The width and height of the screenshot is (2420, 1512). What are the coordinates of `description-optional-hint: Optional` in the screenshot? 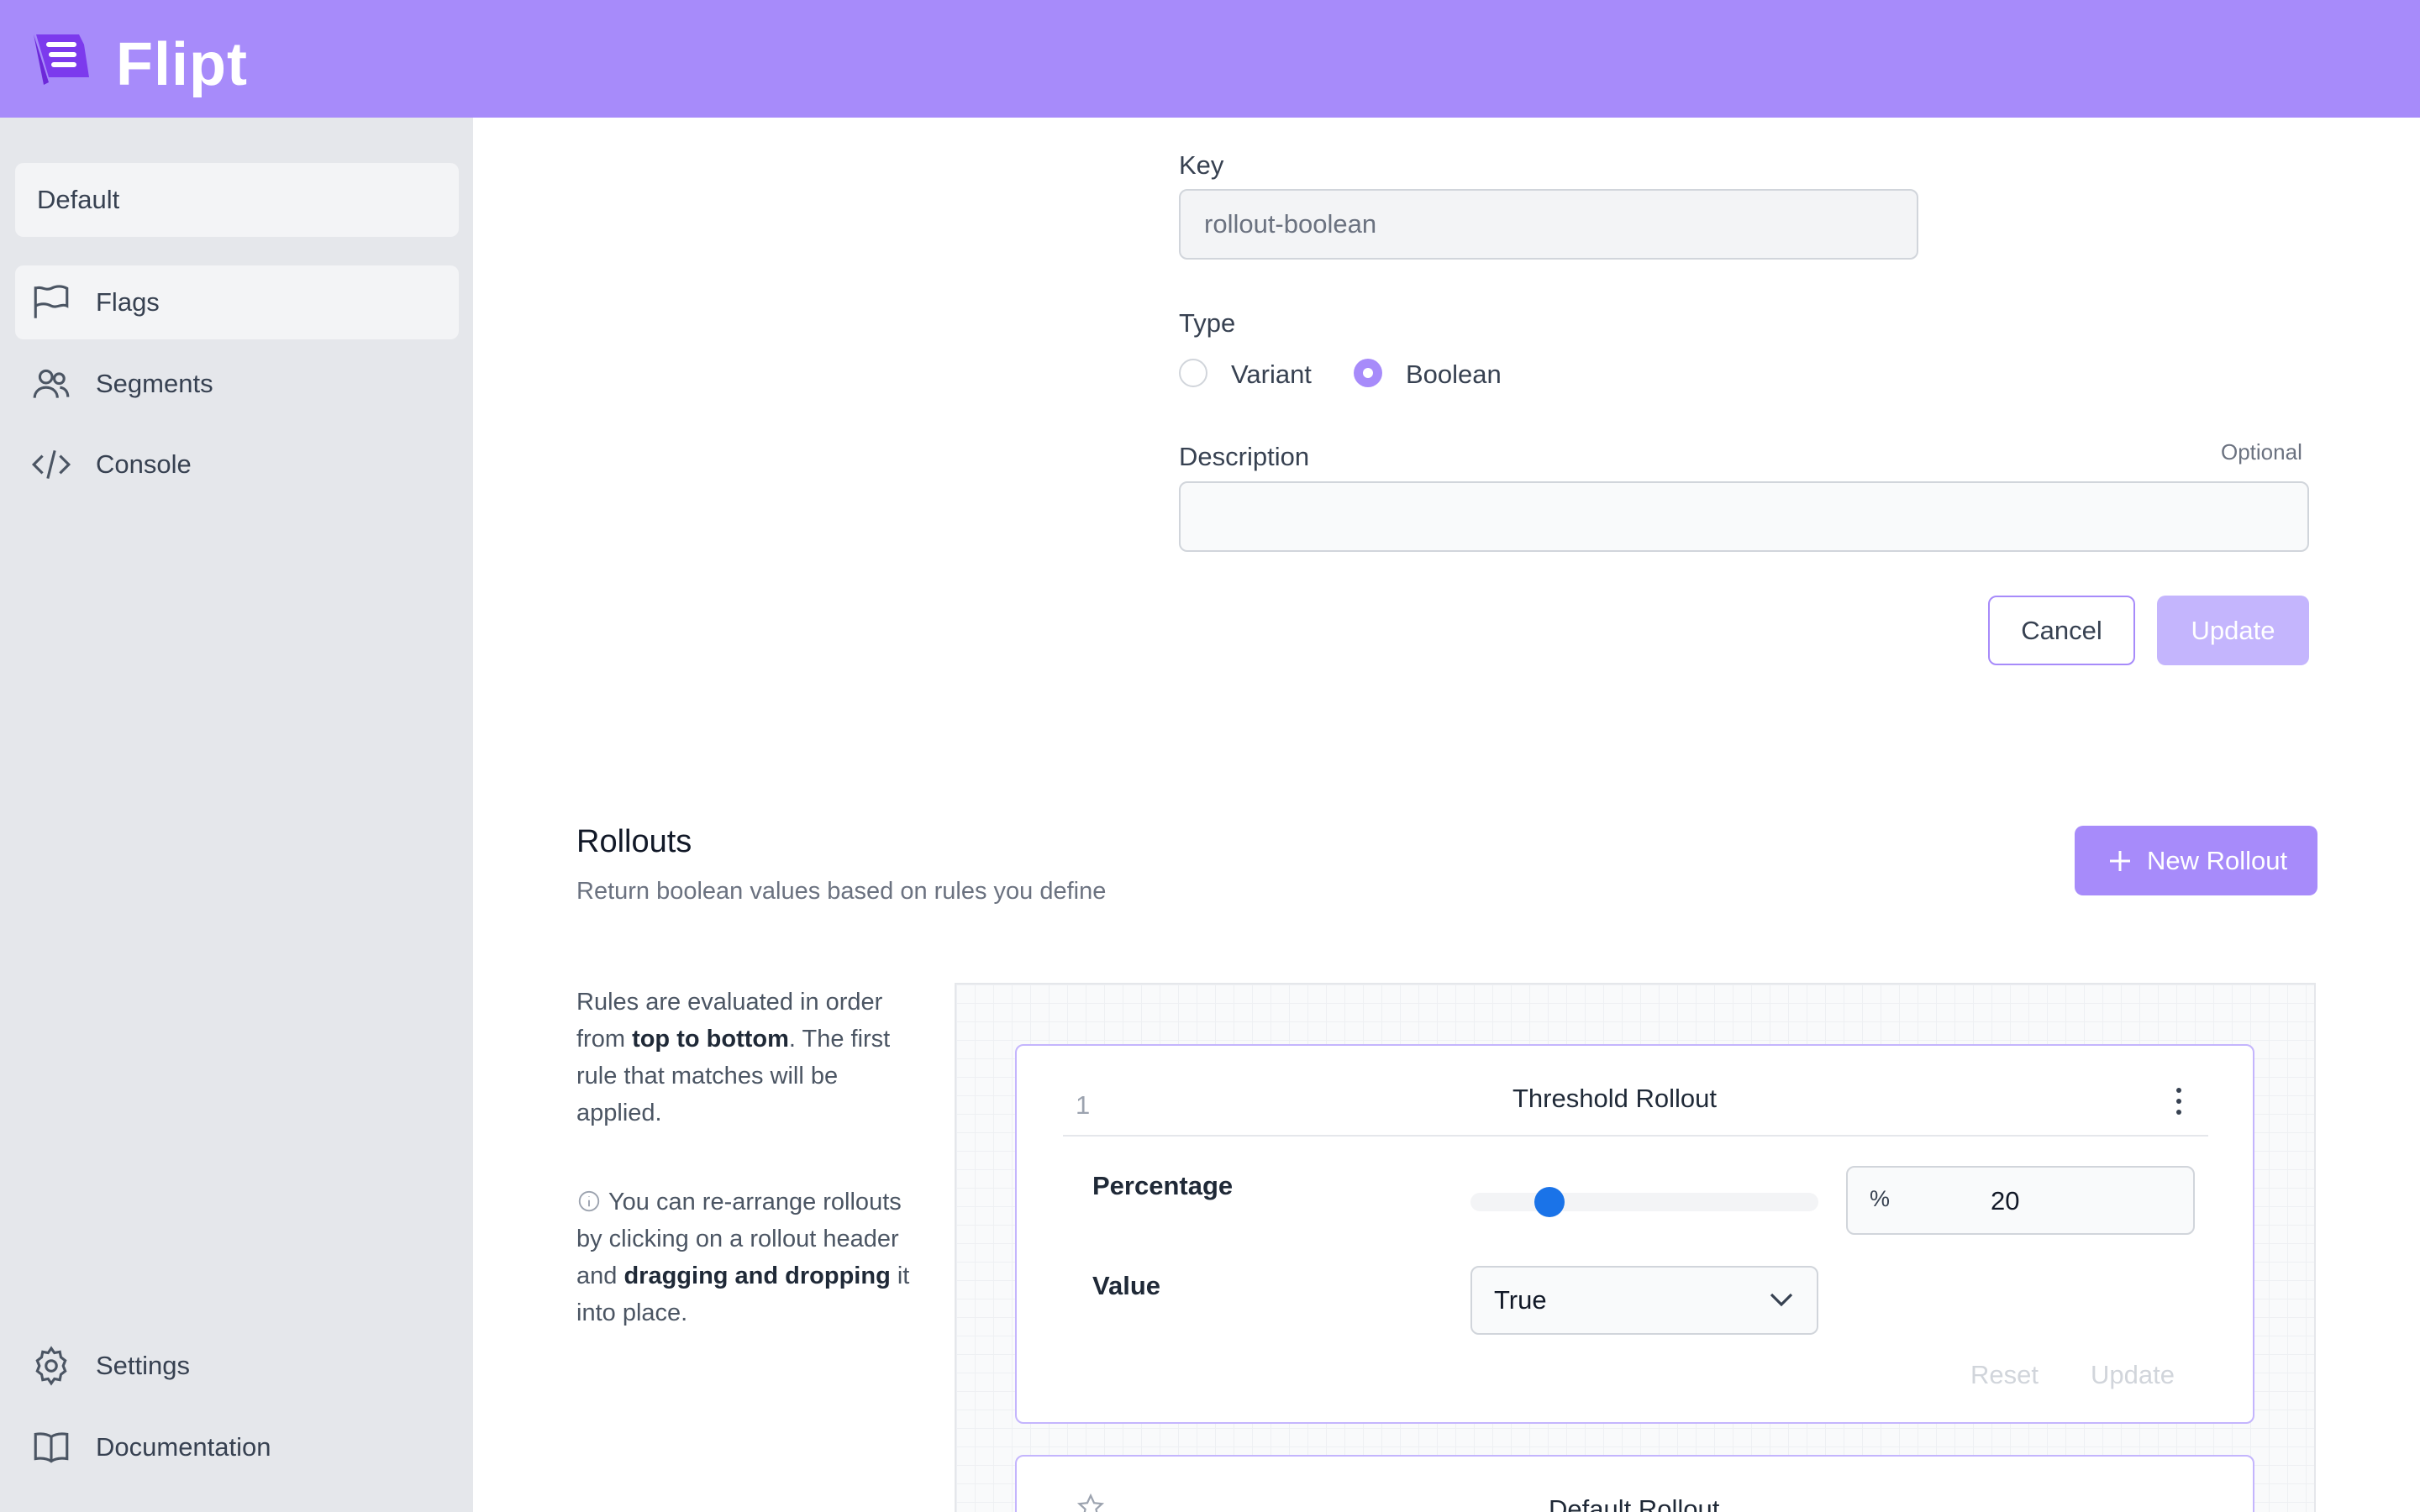 It's located at (2262, 452).